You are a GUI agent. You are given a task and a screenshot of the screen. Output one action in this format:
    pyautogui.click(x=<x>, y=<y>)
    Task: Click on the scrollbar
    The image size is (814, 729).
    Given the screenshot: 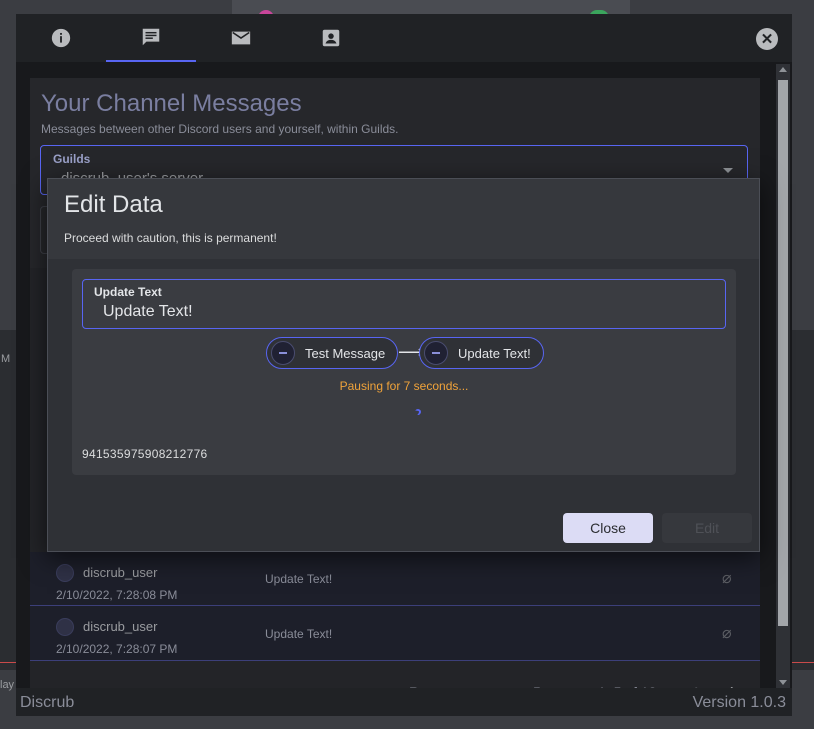 What is the action you would take?
    pyautogui.click(x=783, y=376)
    